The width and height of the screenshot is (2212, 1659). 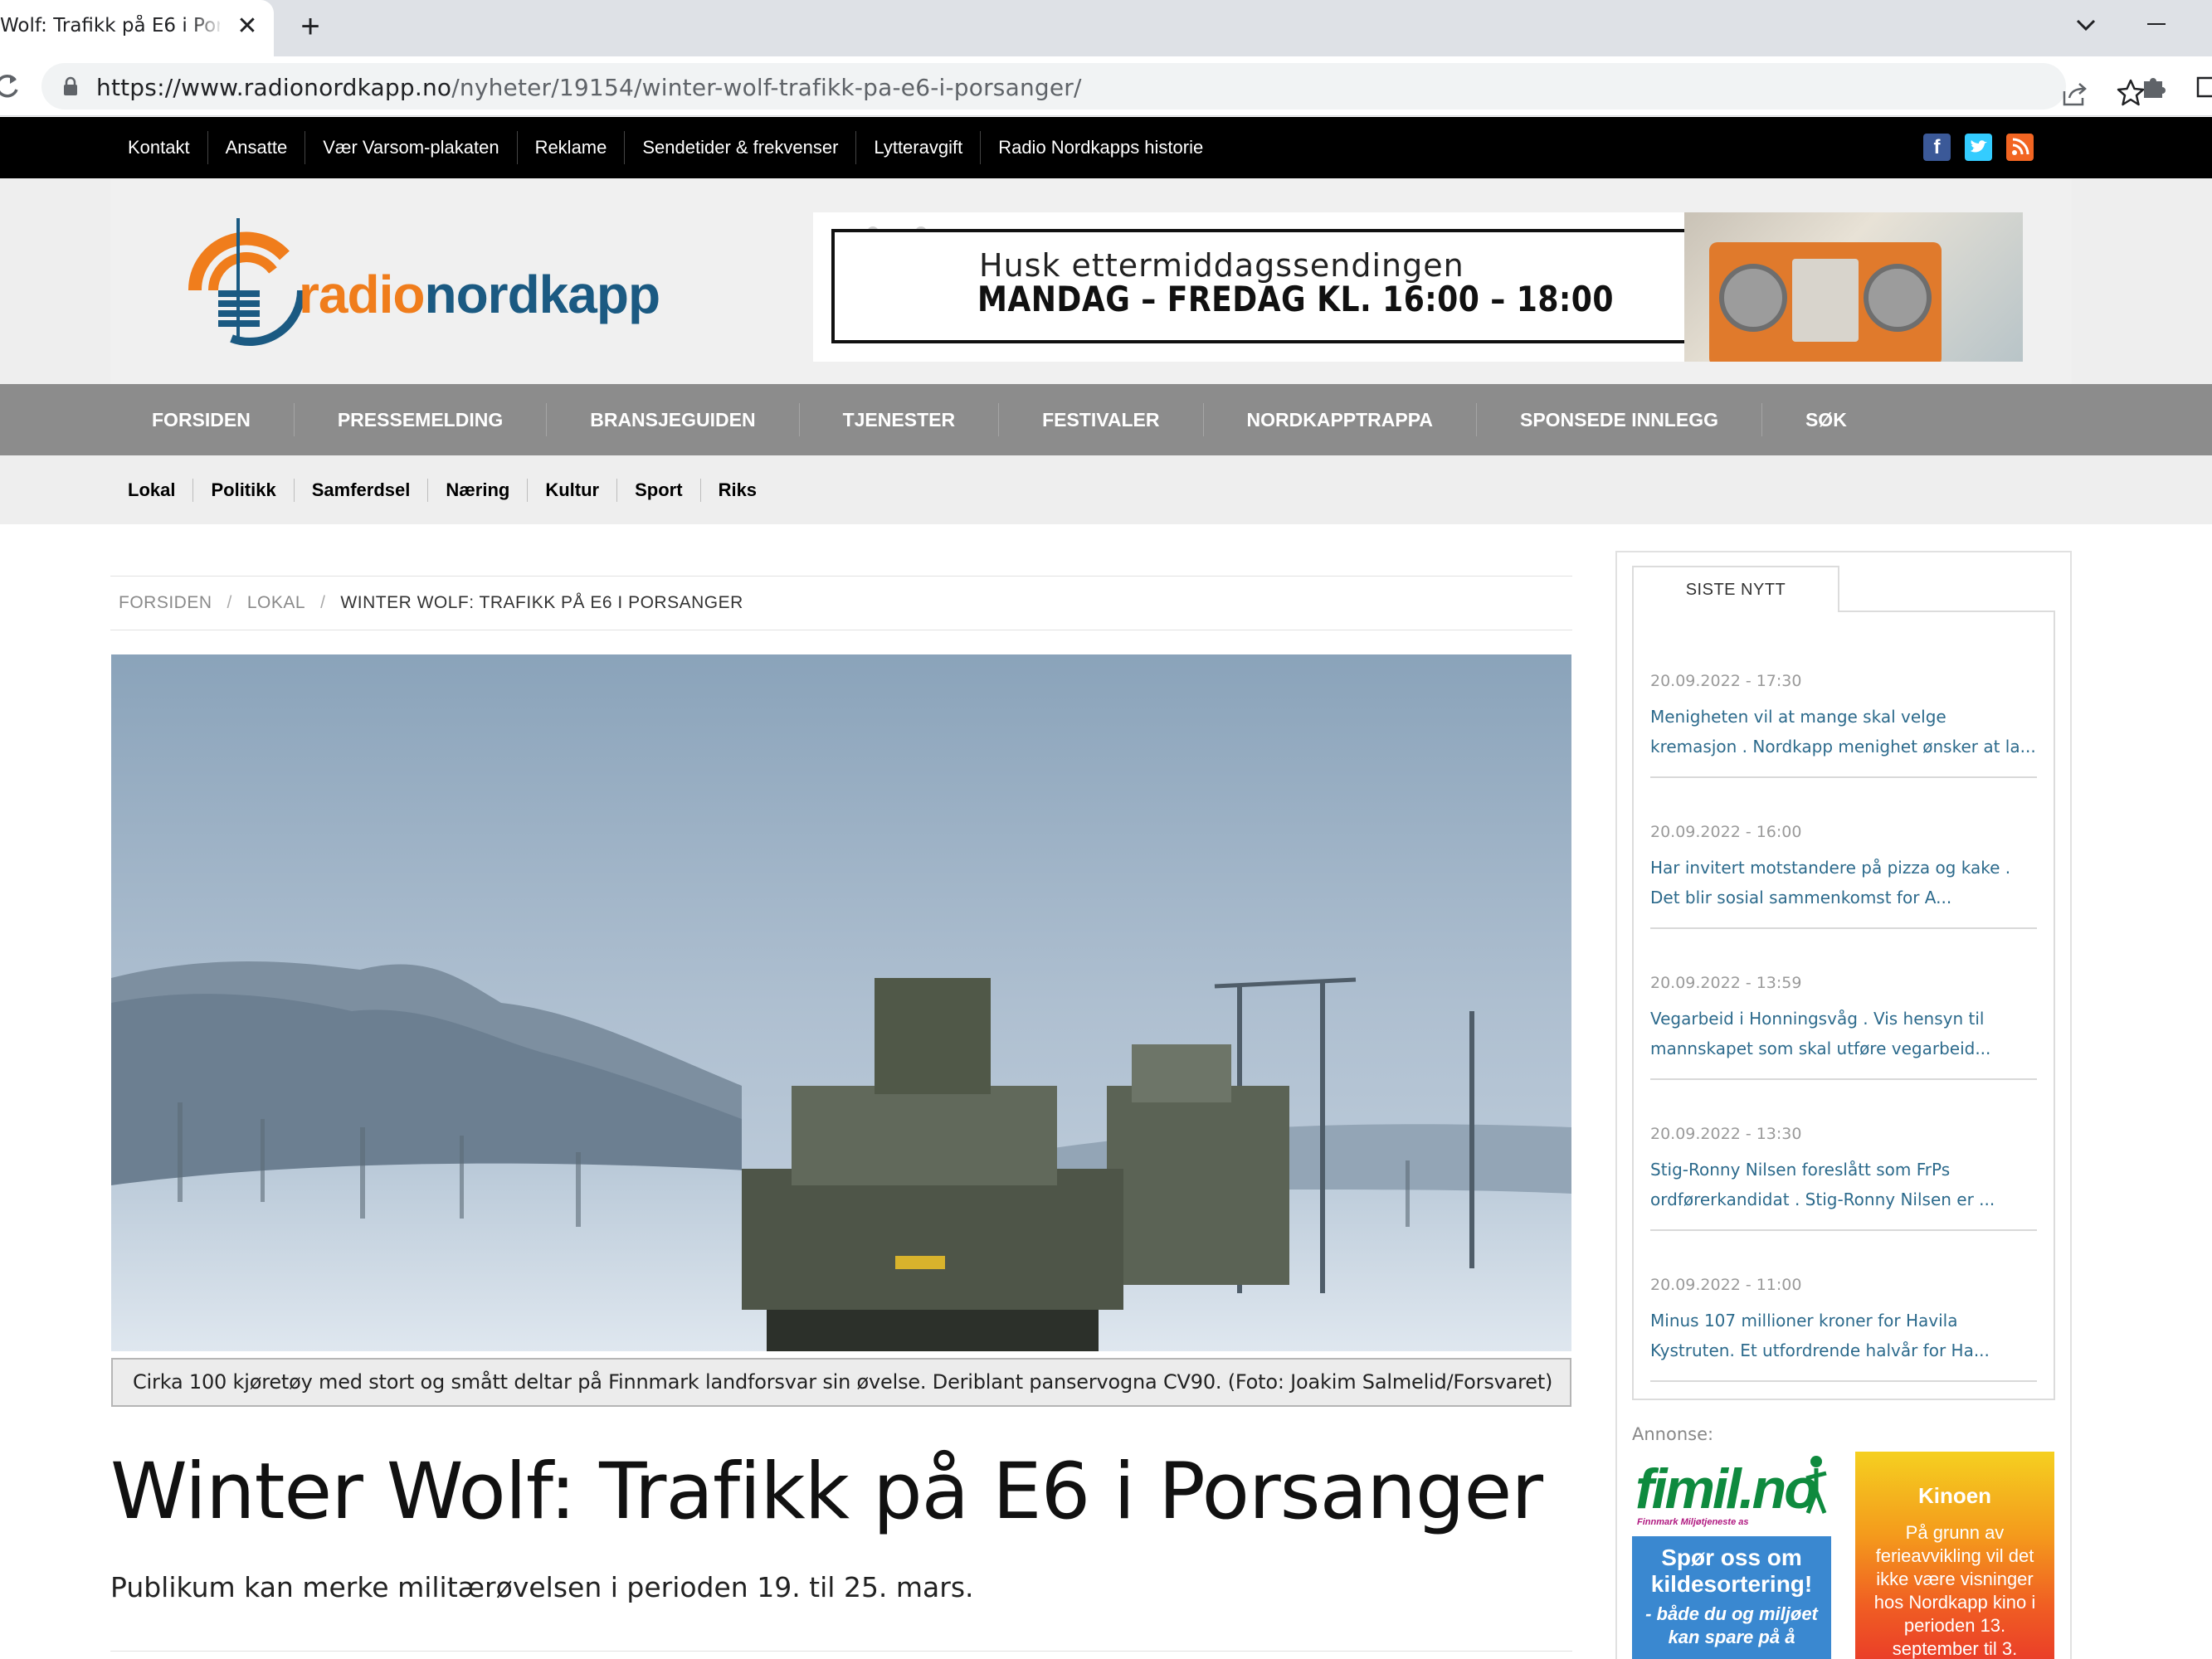 I want to click on subnav-samferdsel: Samferdsel, so click(x=360, y=490).